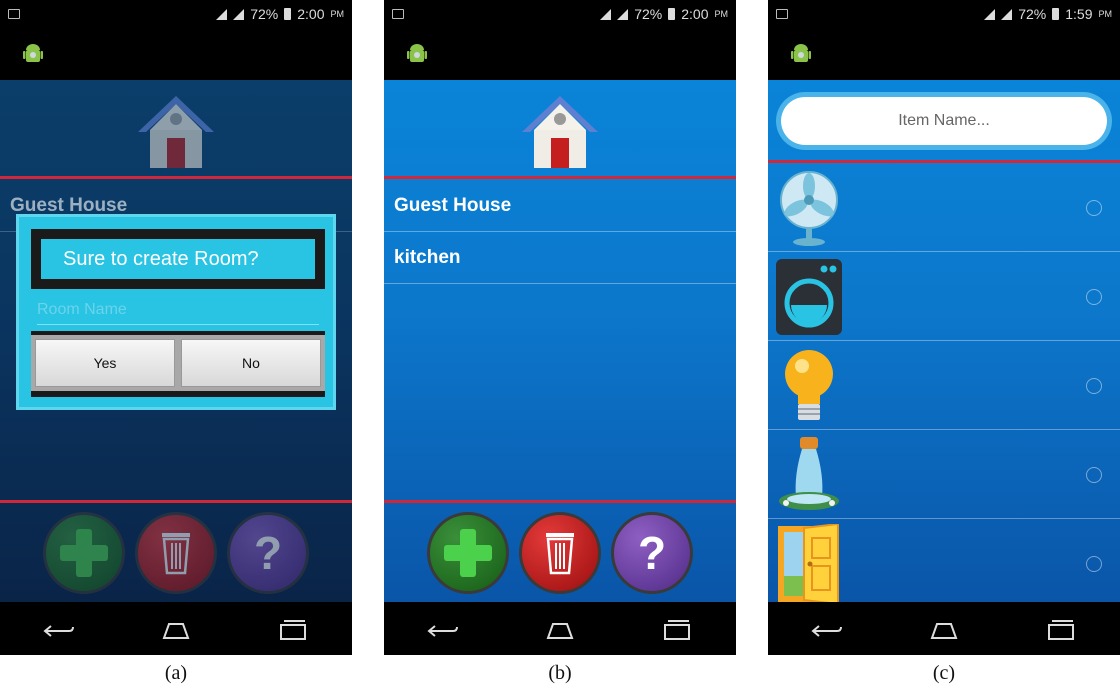 This screenshot has width=1120, height=694. Describe the element at coordinates (178, 363) in the screenshot. I see `dialog-buttons: Yes No` at that location.